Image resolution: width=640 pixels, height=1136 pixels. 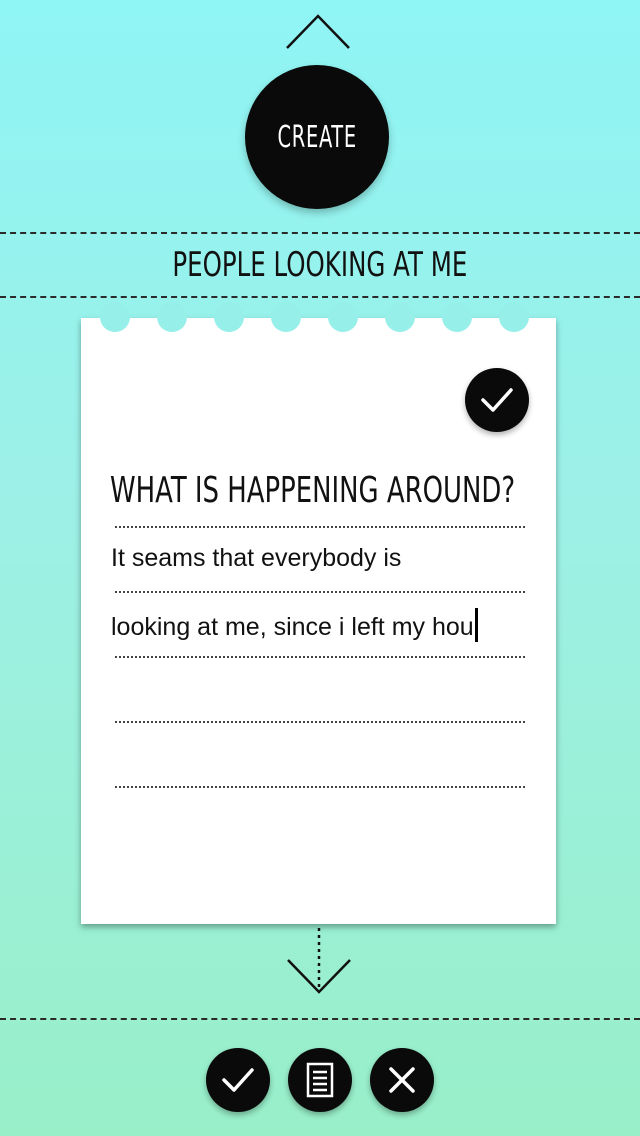 I want to click on text-cursor, so click(x=476, y=625).